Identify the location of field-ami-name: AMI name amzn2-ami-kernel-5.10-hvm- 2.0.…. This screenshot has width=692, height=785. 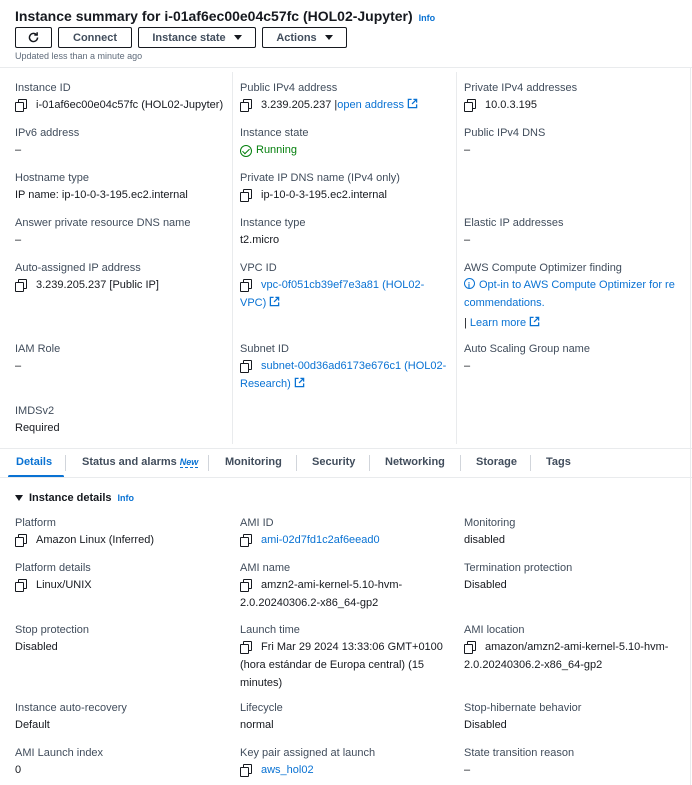
(347, 586).